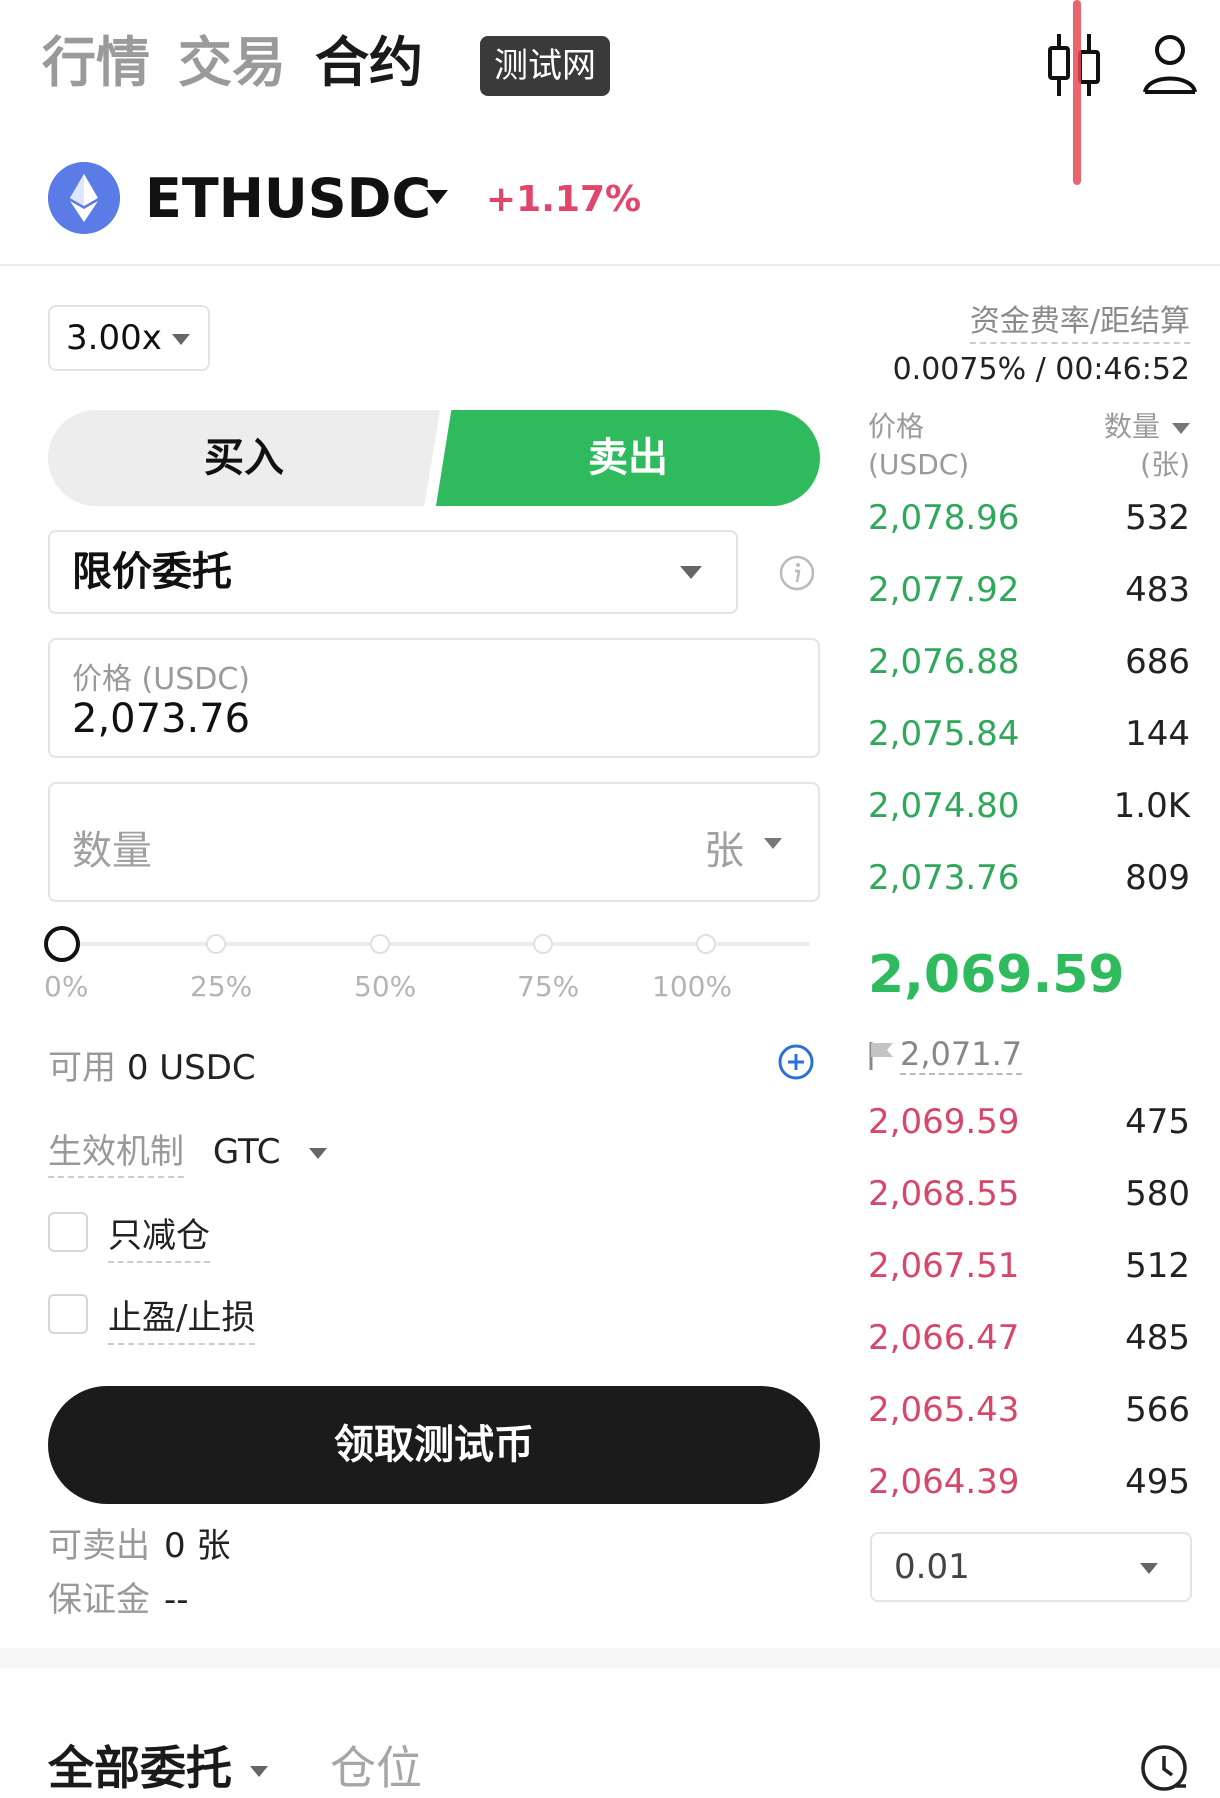  I want to click on ask-price: 2,074.80, so click(944, 806).